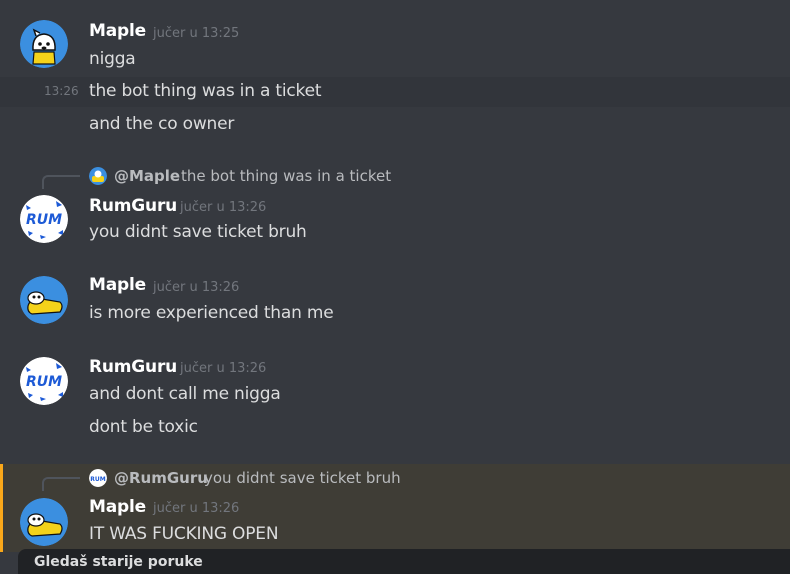 This screenshot has width=790, height=574. I want to click on older-messages-label: Gledaš starije poruke, so click(118, 562).